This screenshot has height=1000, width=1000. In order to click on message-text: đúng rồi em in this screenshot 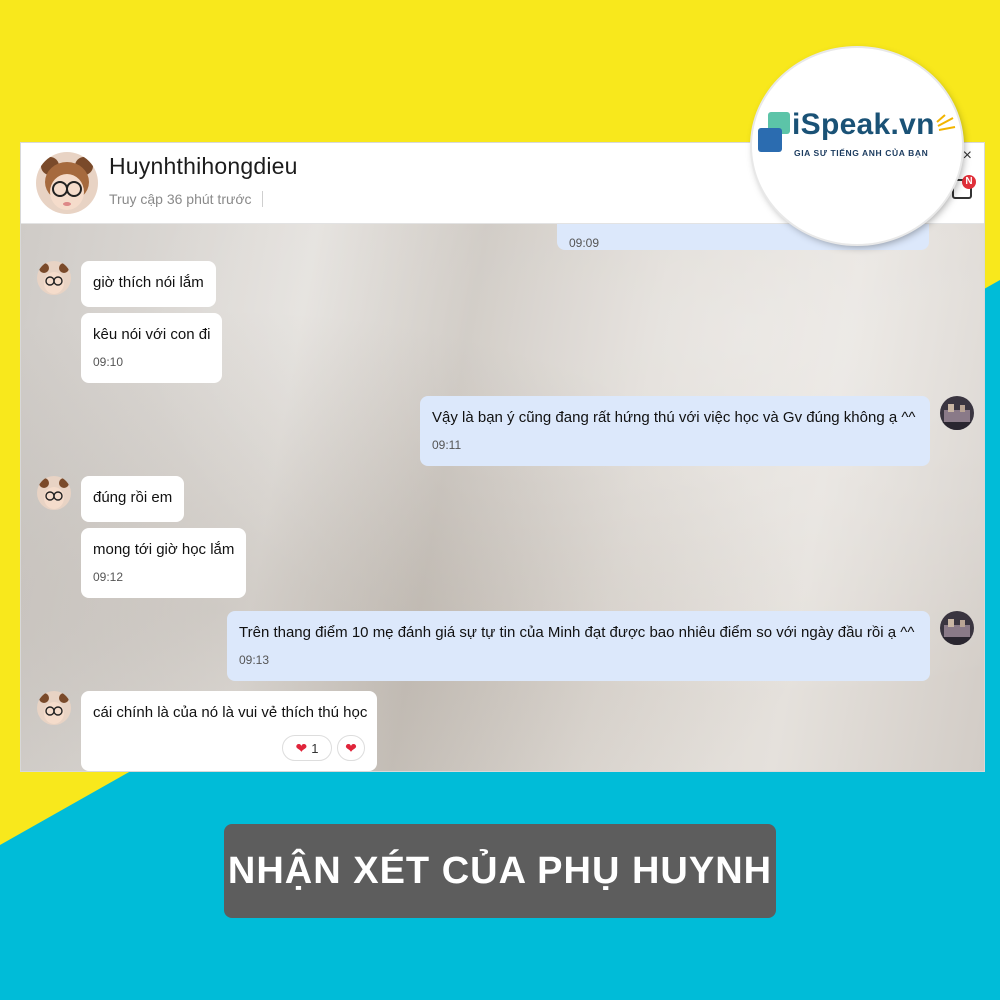, I will do `click(133, 497)`.